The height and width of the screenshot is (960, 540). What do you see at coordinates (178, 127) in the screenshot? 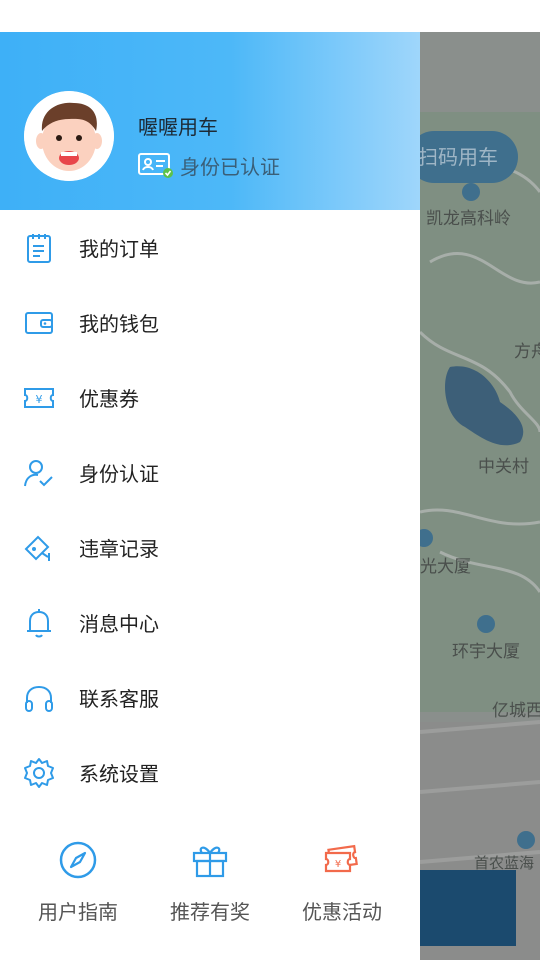
I see `username: 喔喔用车` at bounding box center [178, 127].